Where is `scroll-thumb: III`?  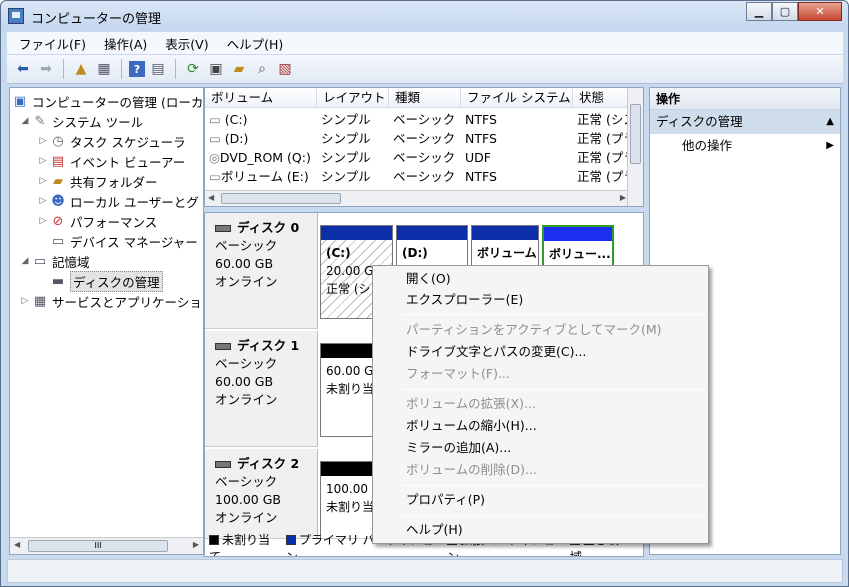 scroll-thumb: III is located at coordinates (98, 546).